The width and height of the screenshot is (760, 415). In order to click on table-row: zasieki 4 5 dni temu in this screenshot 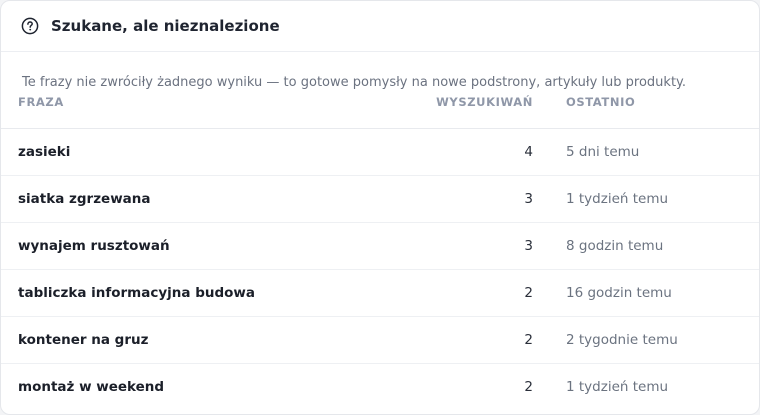, I will do `click(380, 152)`.